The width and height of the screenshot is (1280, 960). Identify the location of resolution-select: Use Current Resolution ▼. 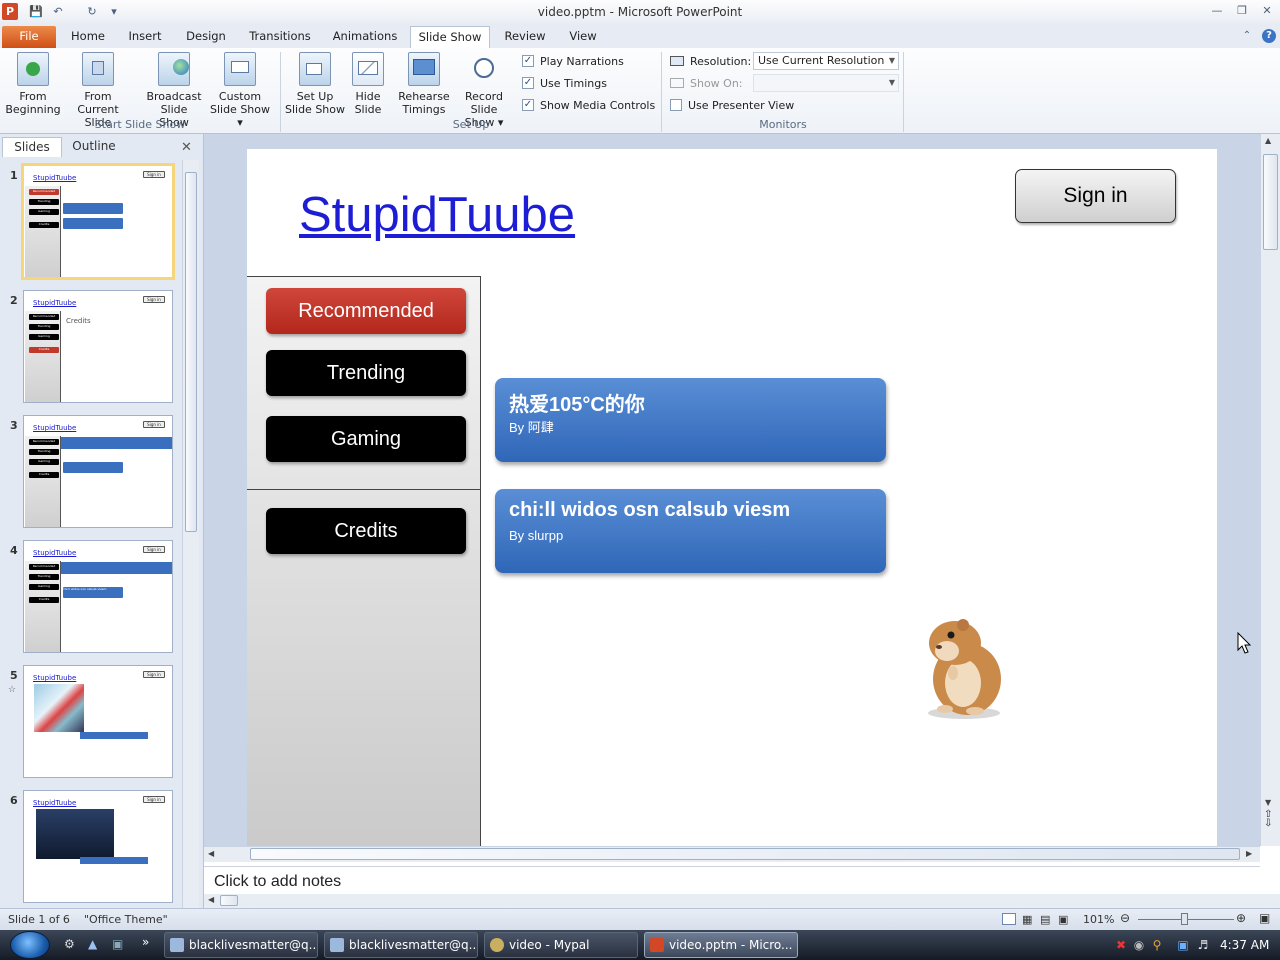
(826, 61).